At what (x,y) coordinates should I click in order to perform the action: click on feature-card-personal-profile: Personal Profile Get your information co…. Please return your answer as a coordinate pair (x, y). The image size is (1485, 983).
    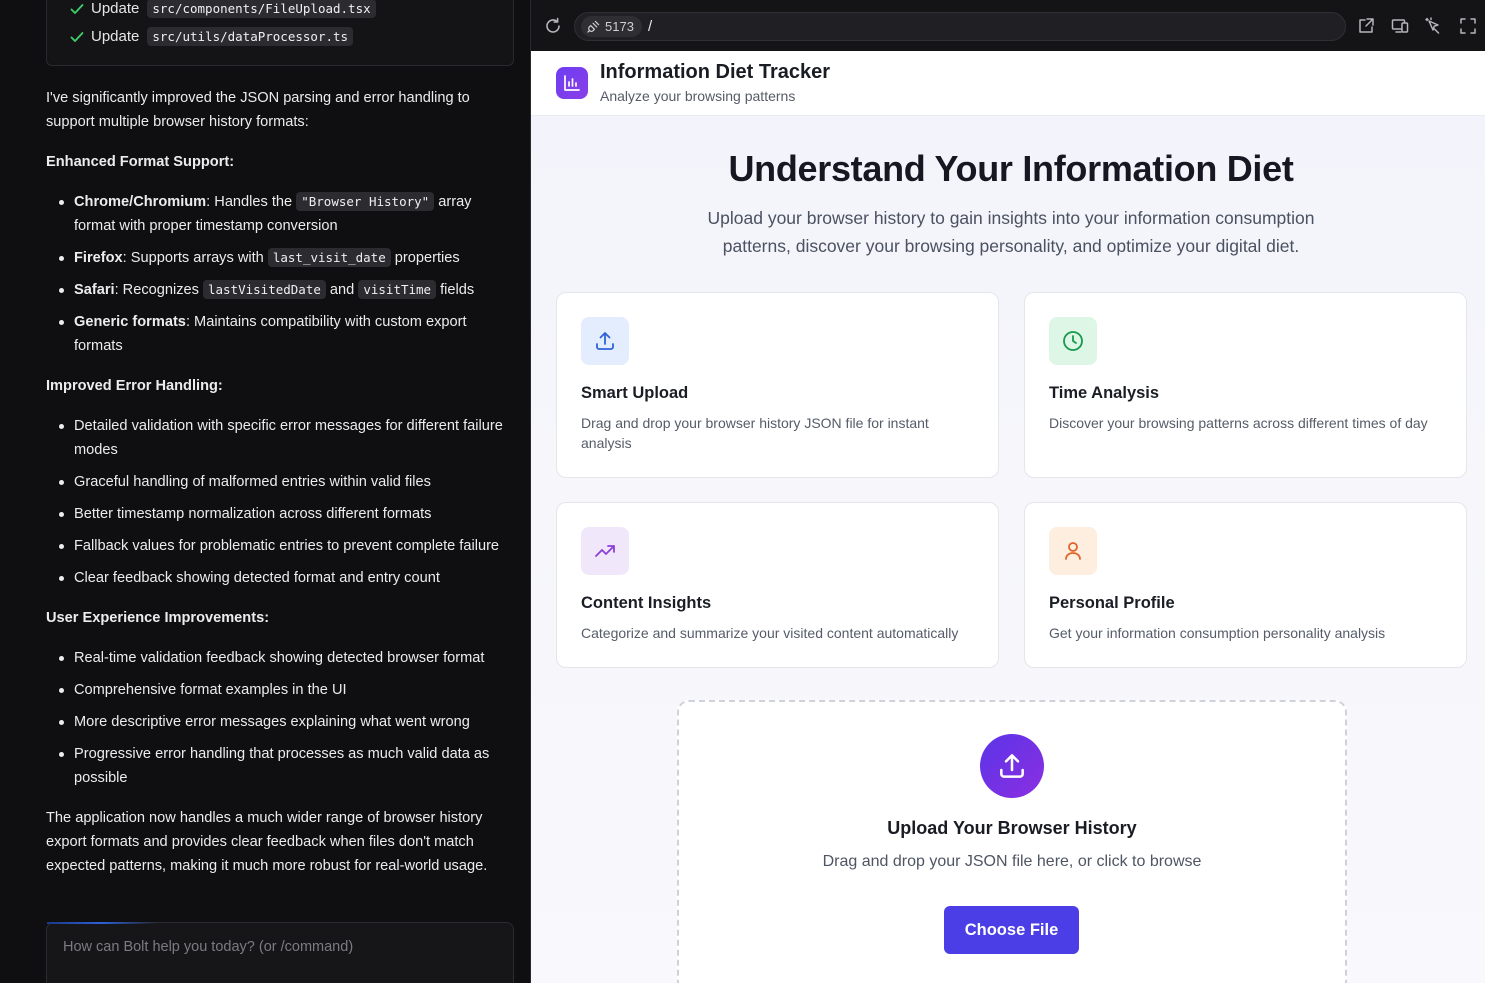
    Looking at the image, I should click on (1245, 585).